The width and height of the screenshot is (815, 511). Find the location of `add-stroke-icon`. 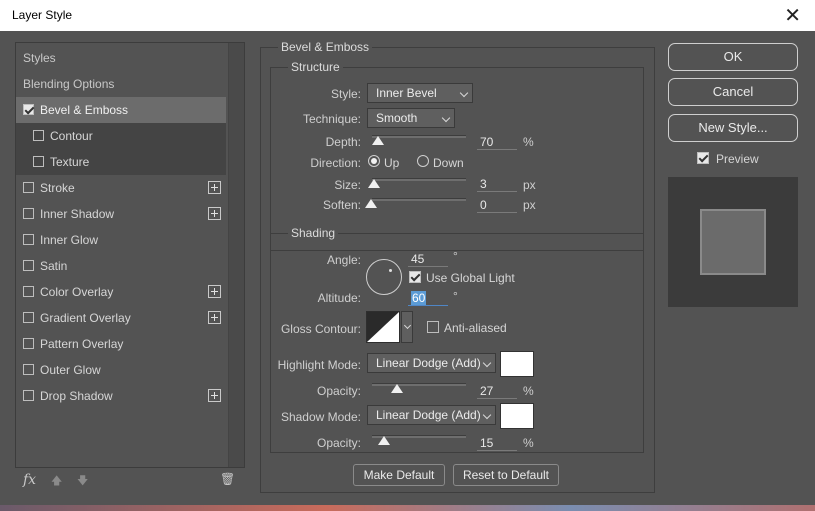

add-stroke-icon is located at coordinates (214, 187).